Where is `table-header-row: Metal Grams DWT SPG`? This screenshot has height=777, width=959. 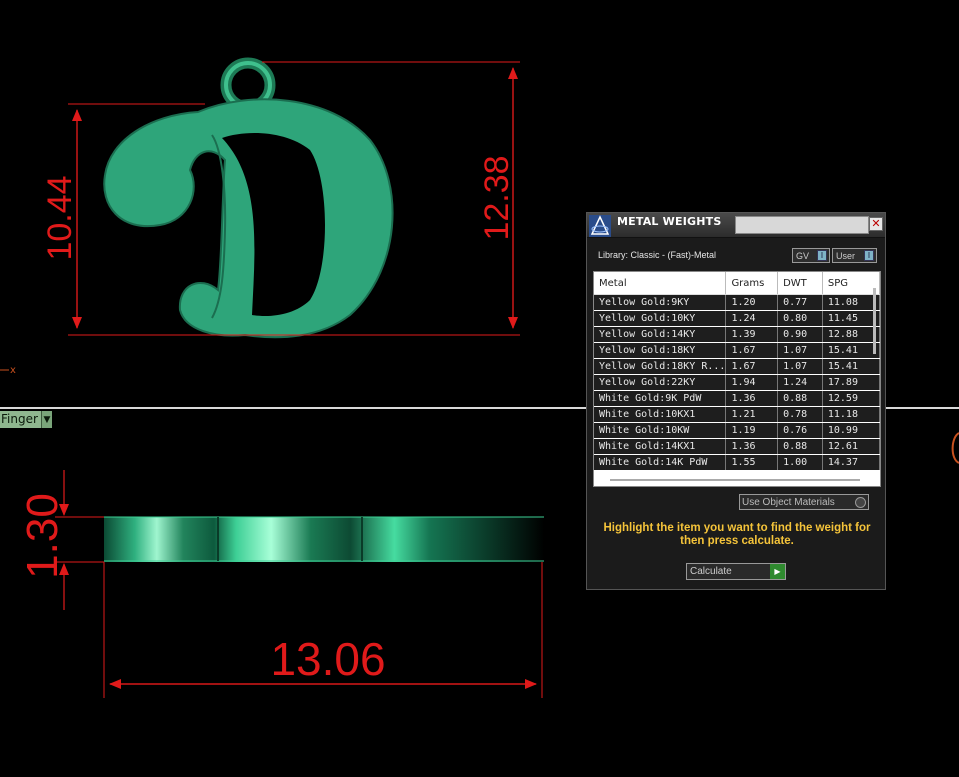
table-header-row: Metal Grams DWT SPG is located at coordinates (737, 283).